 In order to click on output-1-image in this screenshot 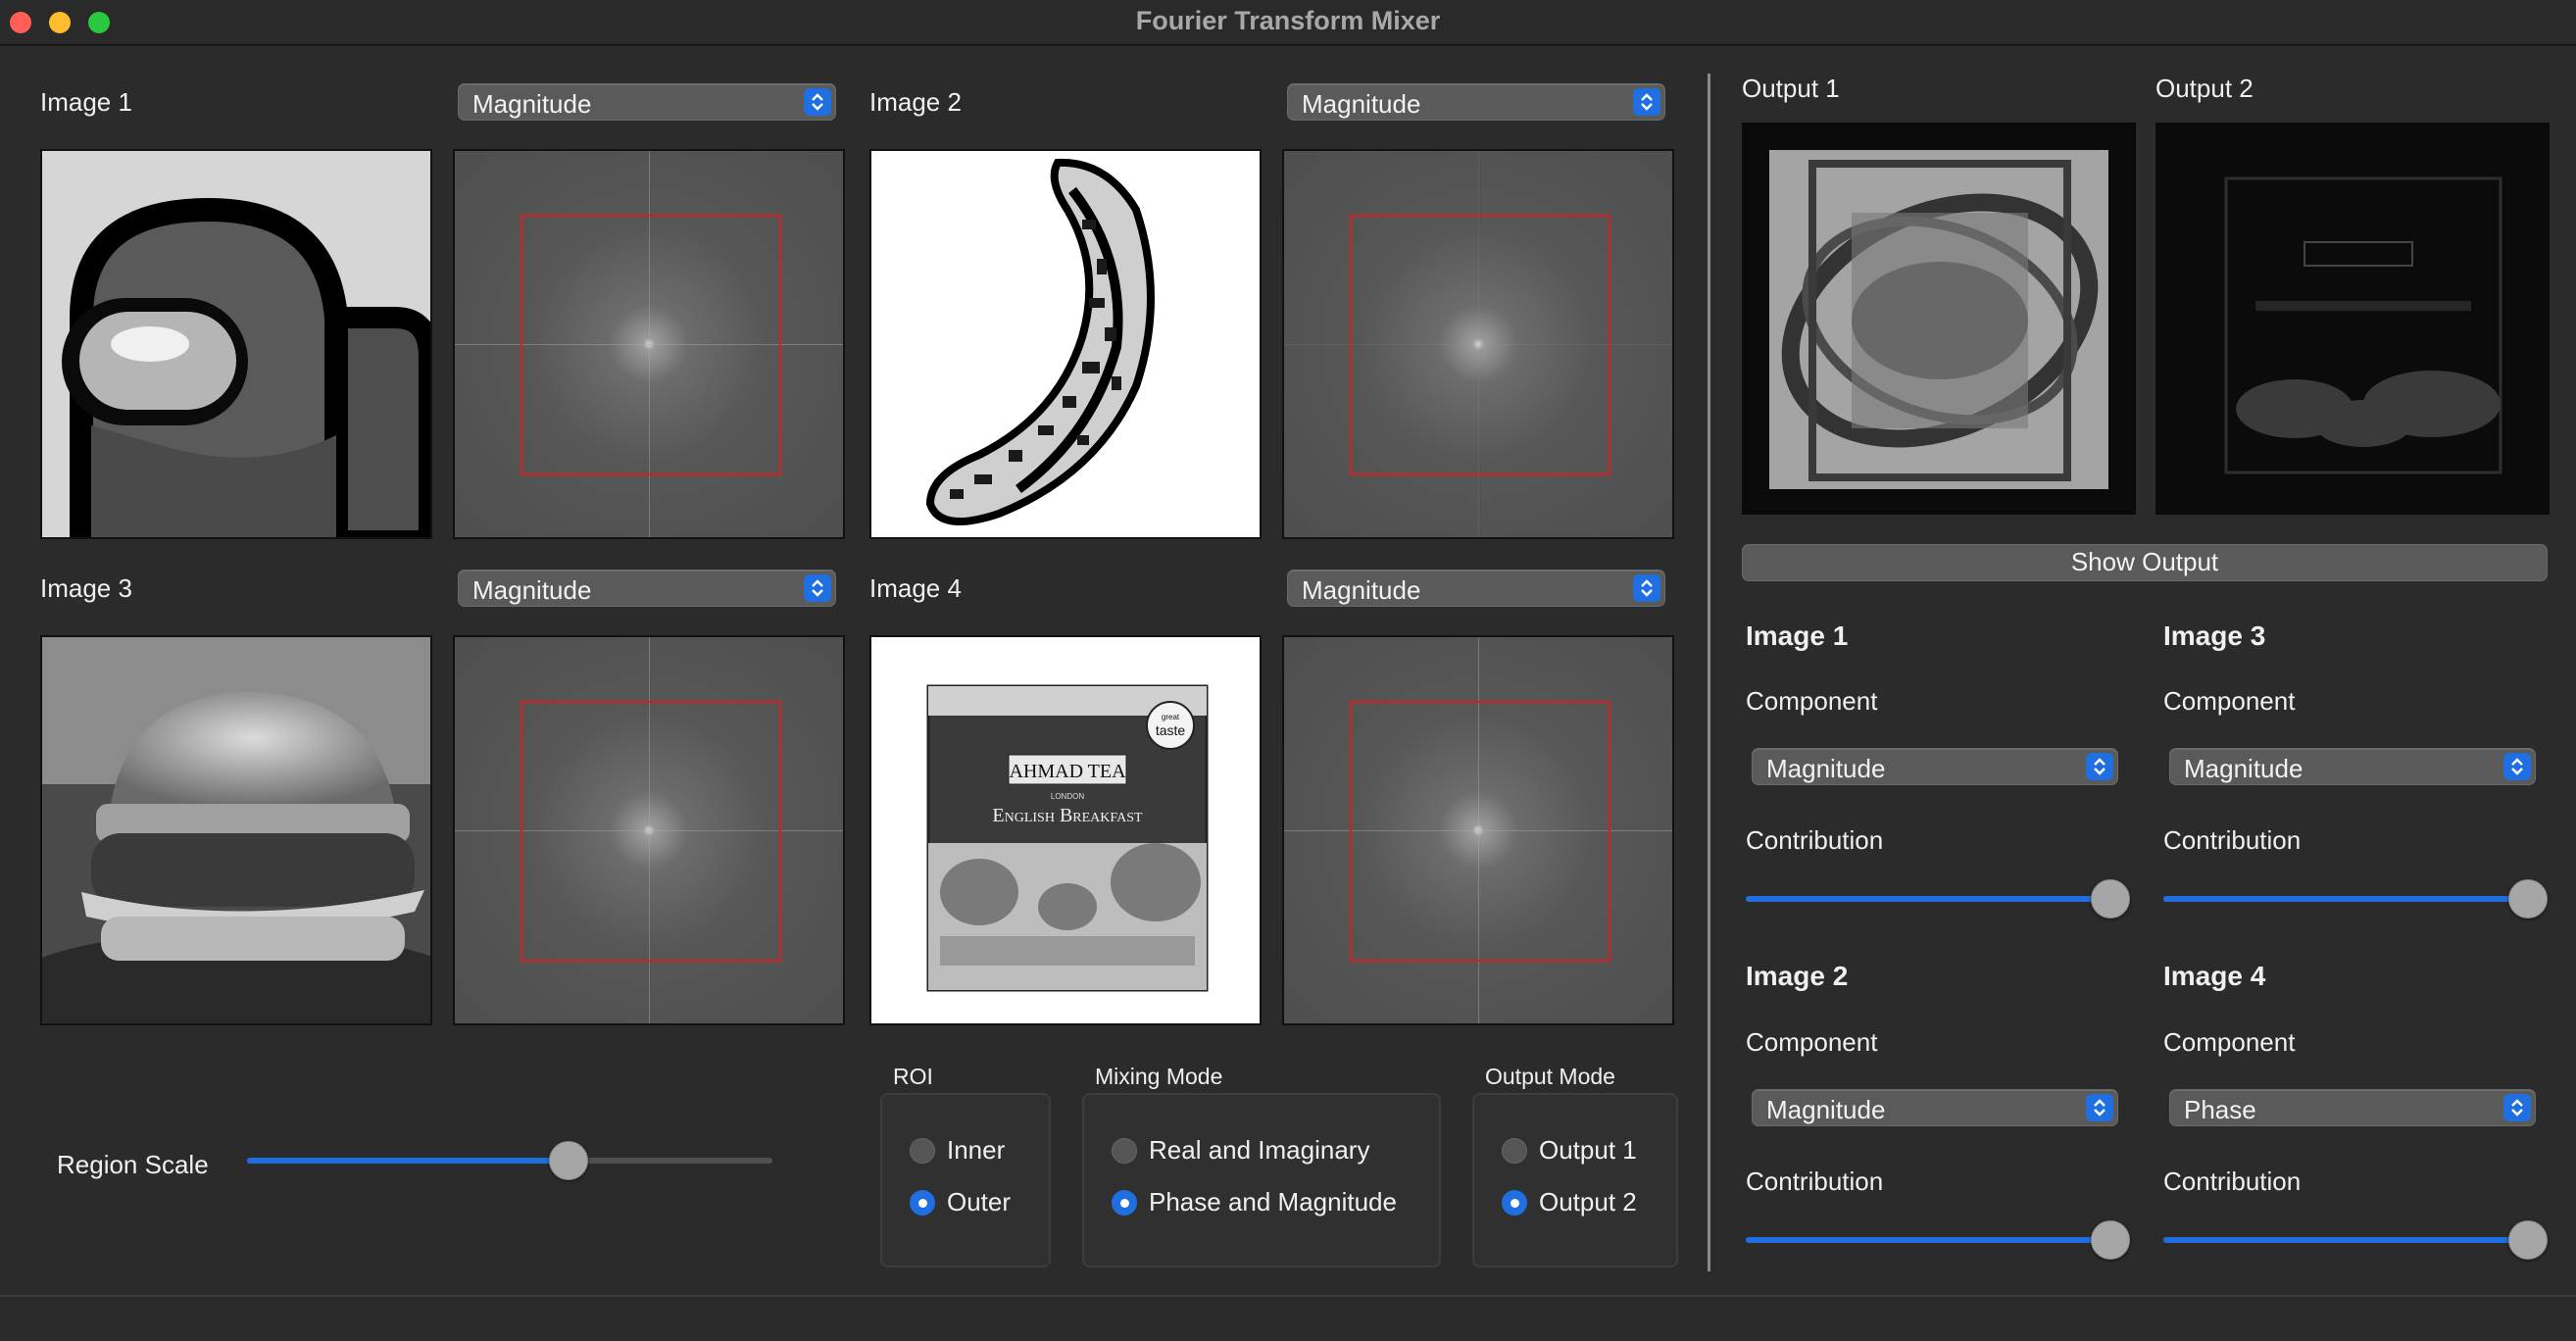, I will do `click(1939, 319)`.